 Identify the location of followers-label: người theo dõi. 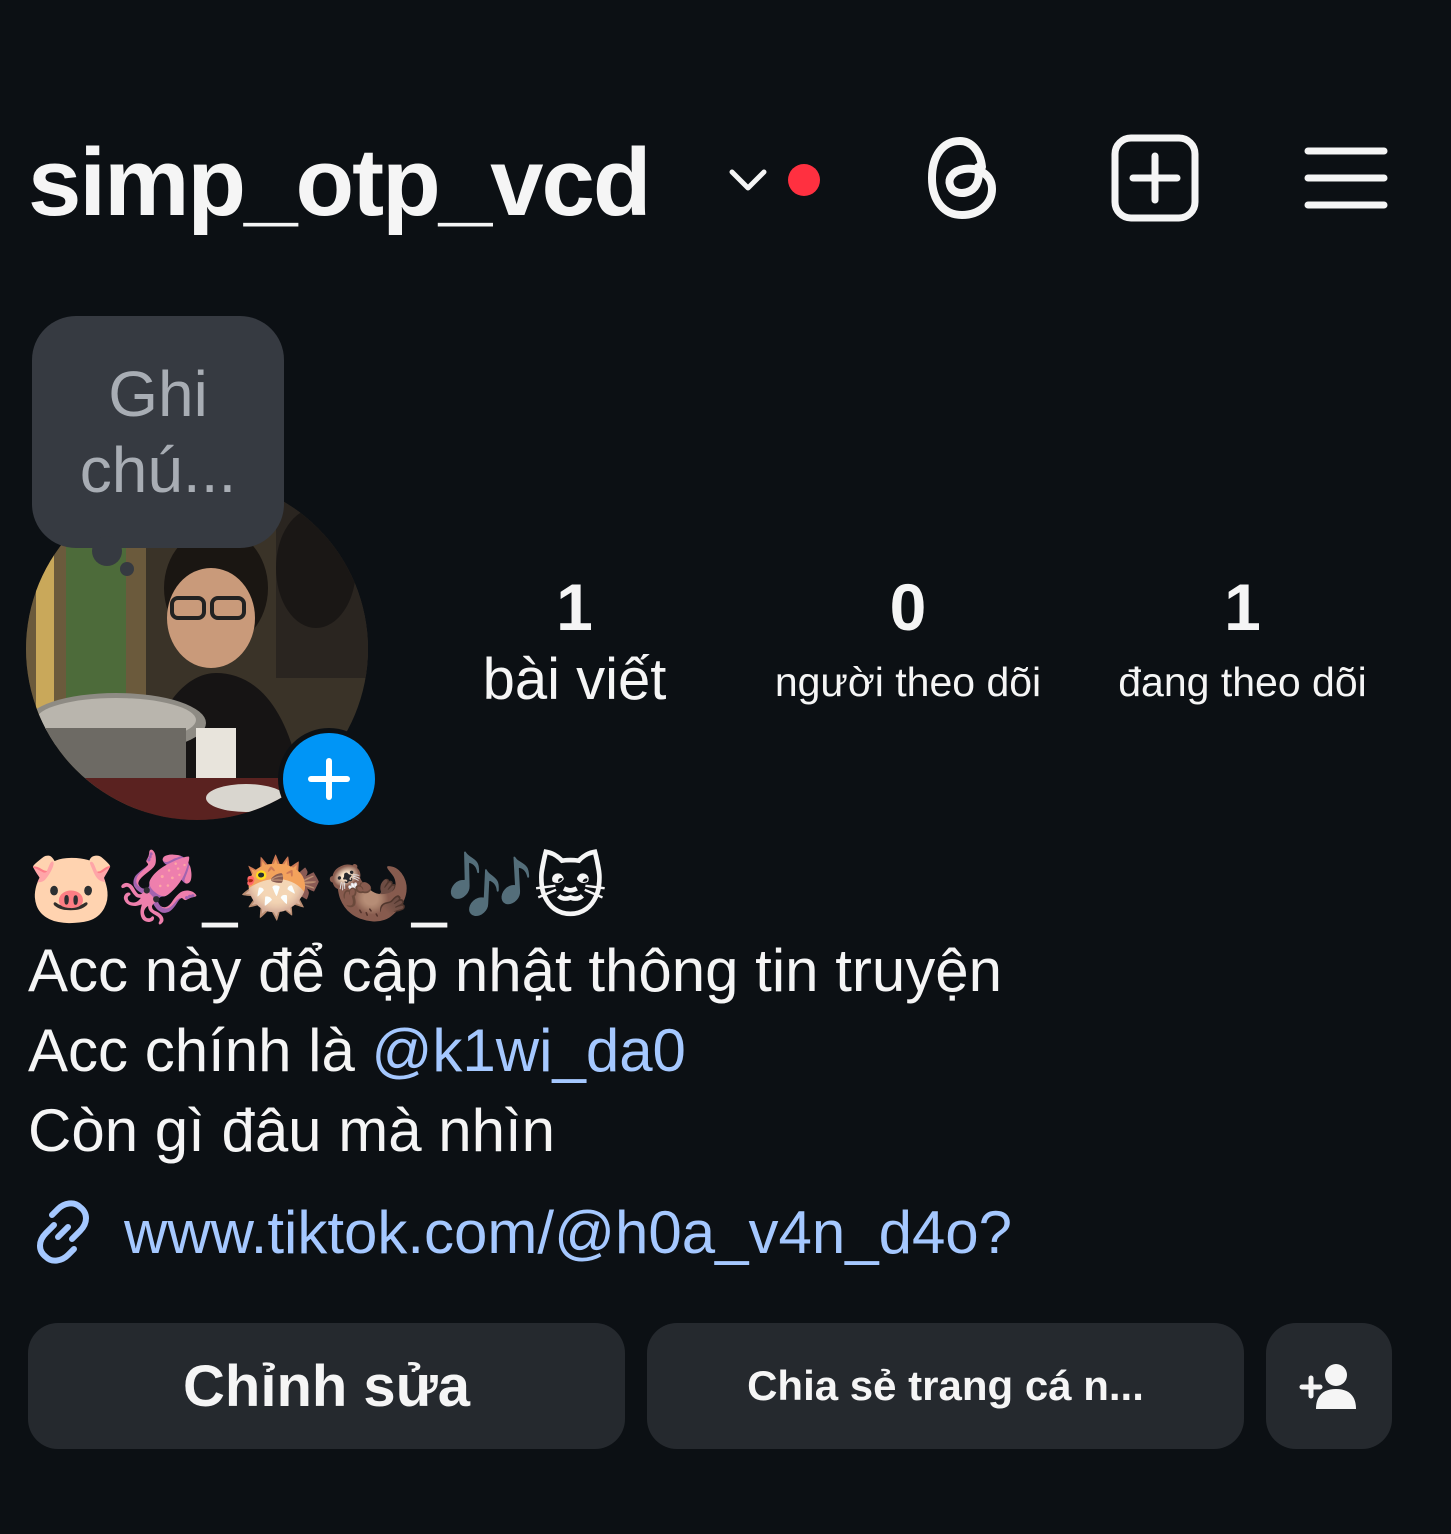
(908, 682).